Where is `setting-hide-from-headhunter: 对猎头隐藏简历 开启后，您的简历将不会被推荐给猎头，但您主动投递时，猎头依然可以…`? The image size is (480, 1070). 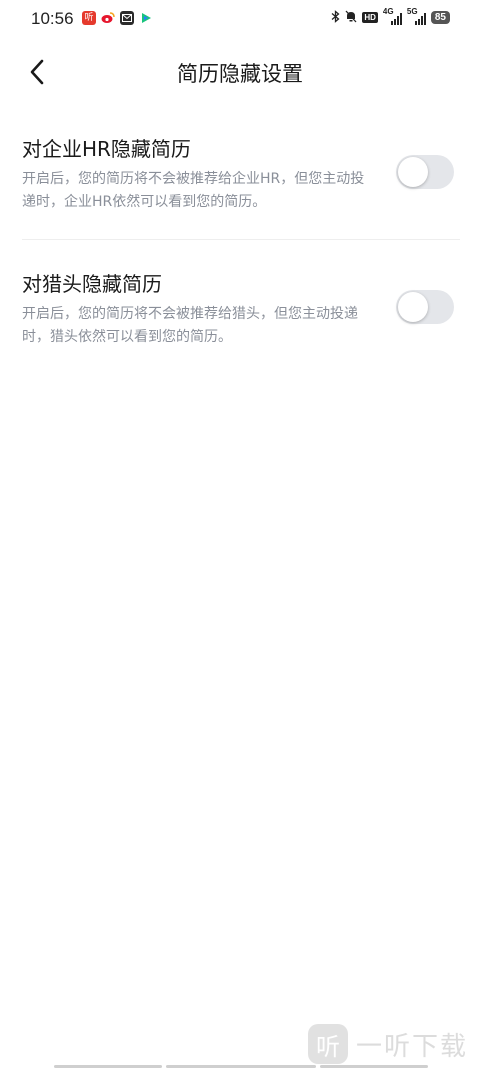 setting-hide-from-headhunter: 对猎头隐藏简历 开启后，您的简历将不会被推荐给猎头，但您主动投递时，猎头依然可以… is located at coordinates (241, 310).